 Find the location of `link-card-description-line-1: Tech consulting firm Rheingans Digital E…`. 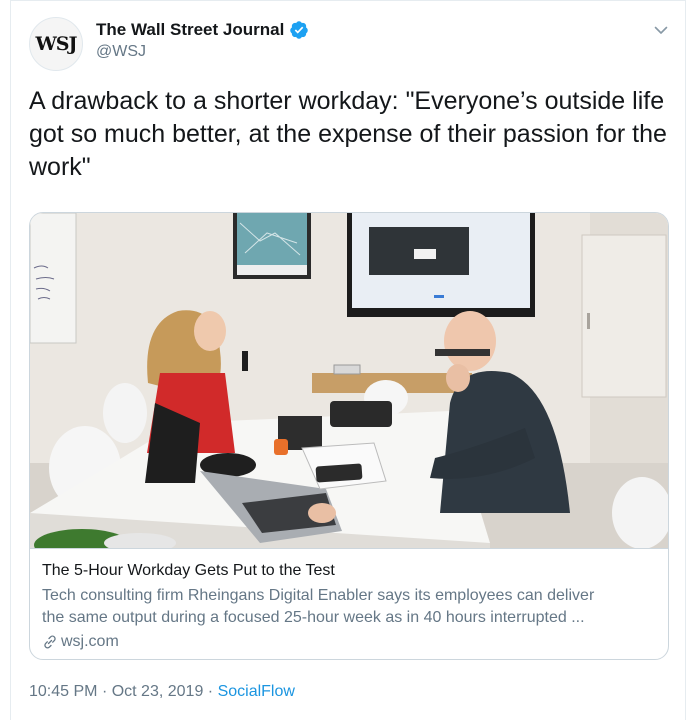

link-card-description-line-1: Tech consulting firm Rheingans Digital E… is located at coordinates (318, 595).